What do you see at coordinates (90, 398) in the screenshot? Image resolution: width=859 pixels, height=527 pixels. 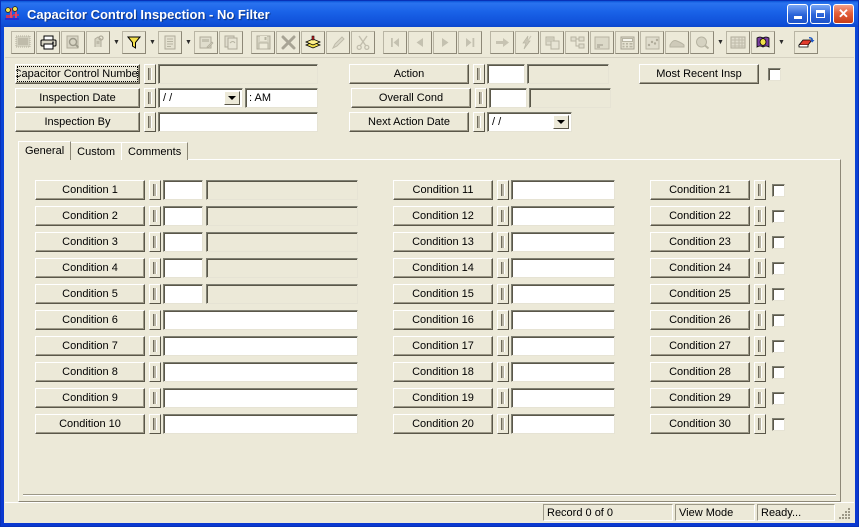 I see `condition-9-button: Condition 9` at bounding box center [90, 398].